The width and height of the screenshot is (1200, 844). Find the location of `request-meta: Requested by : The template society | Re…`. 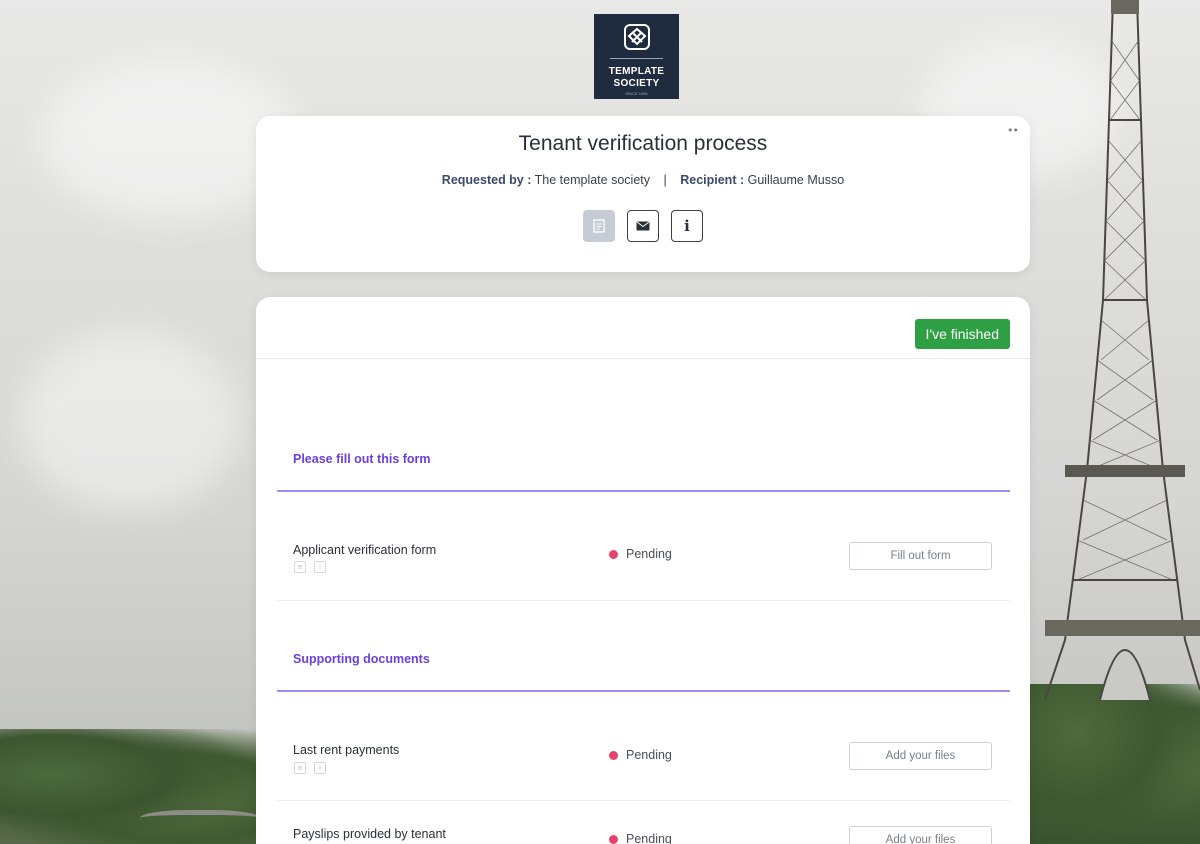

request-meta: Requested by : The template society | Re… is located at coordinates (643, 180).